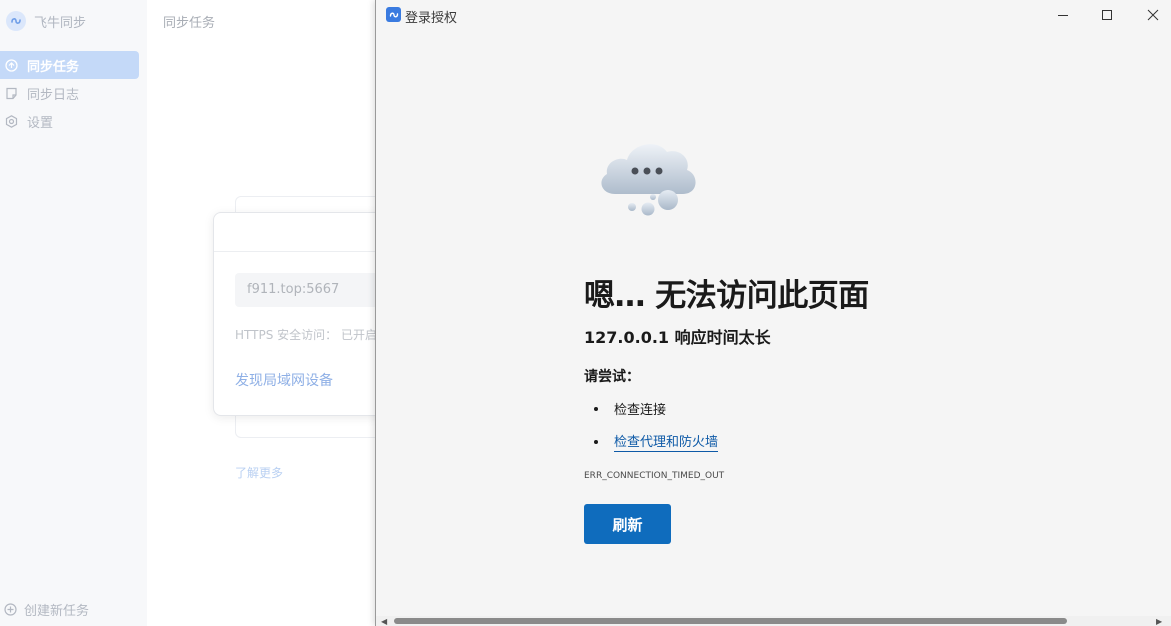  Describe the element at coordinates (53, 67) in the screenshot. I see `sidebar-item-label: 同步任务` at that location.